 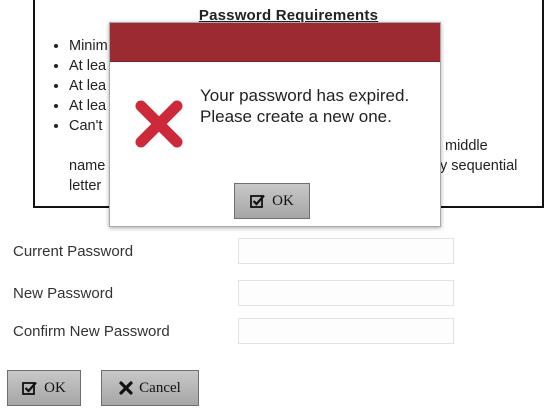 I want to click on new-password-label: New Password, so click(x=63, y=293).